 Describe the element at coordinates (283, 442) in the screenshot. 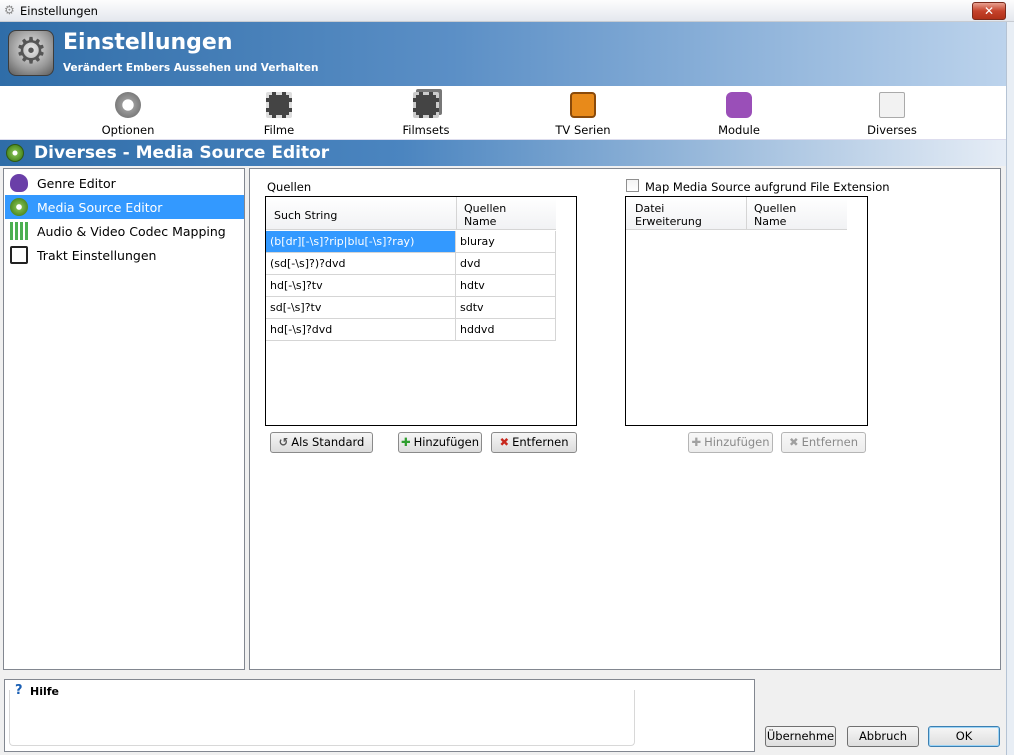

I see `reset-icon: ↺` at that location.